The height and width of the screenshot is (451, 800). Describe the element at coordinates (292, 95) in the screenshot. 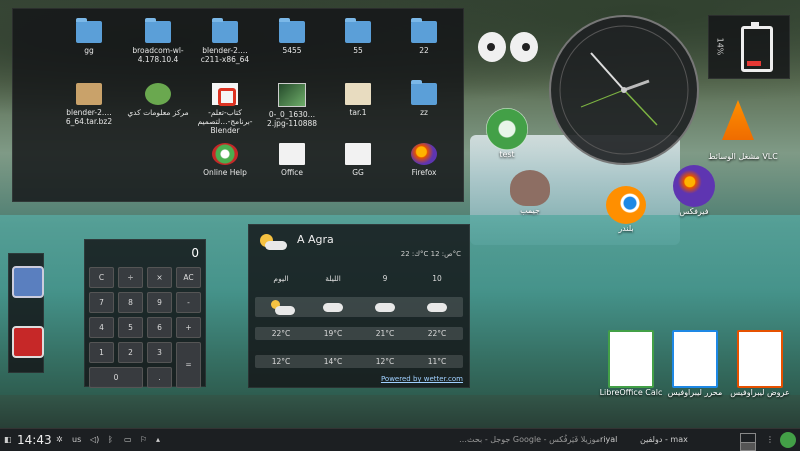

I see `image-icon` at that location.